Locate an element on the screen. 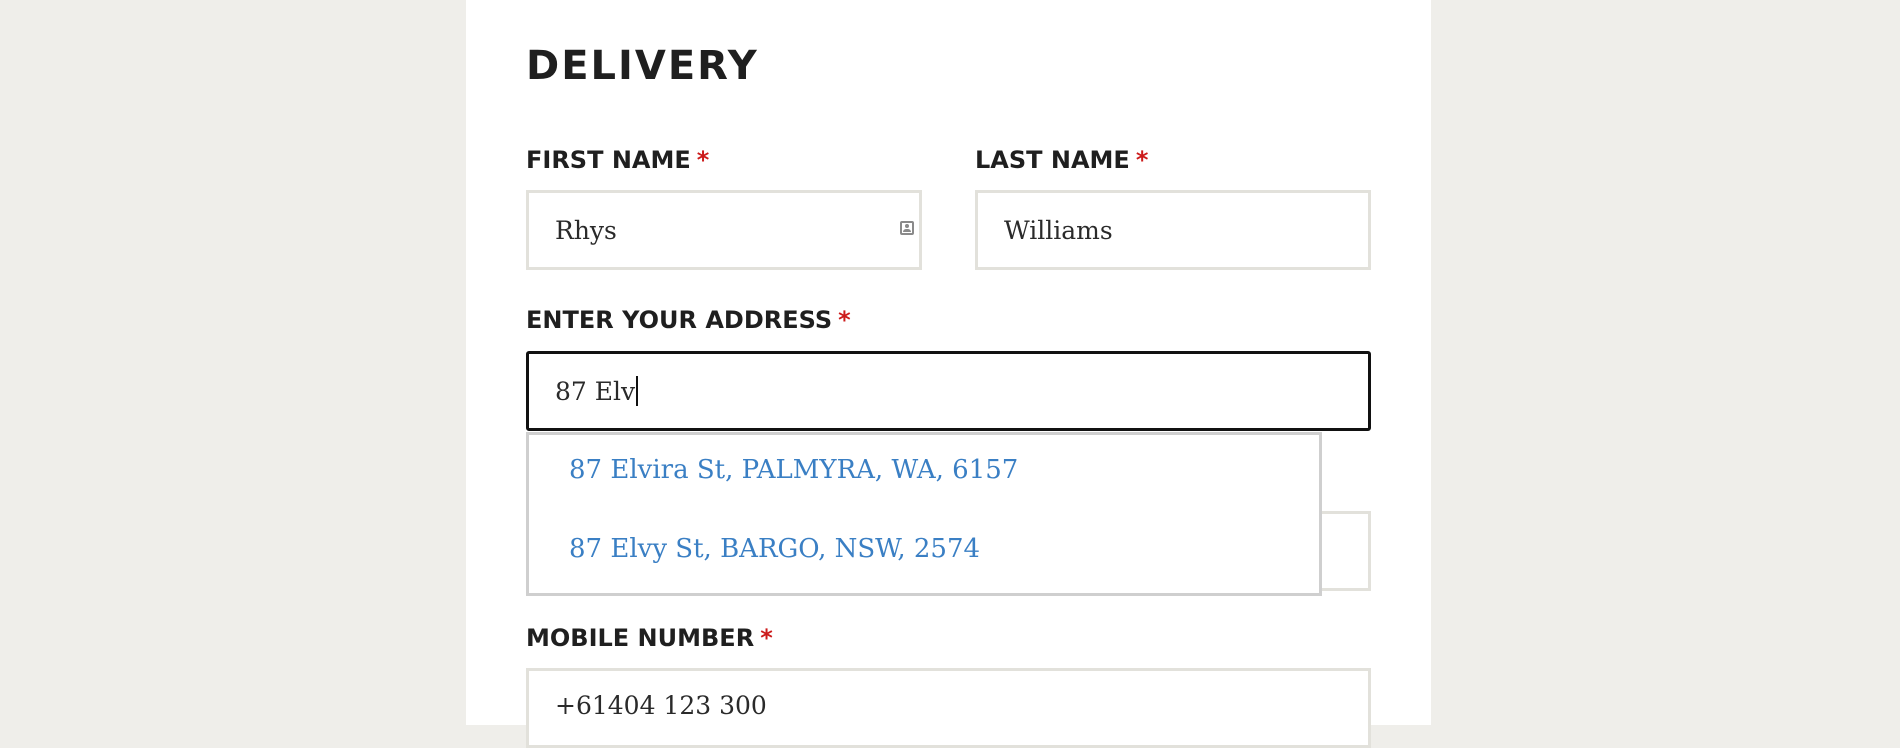  address-input-row: 87 Elv is located at coordinates (597, 391).